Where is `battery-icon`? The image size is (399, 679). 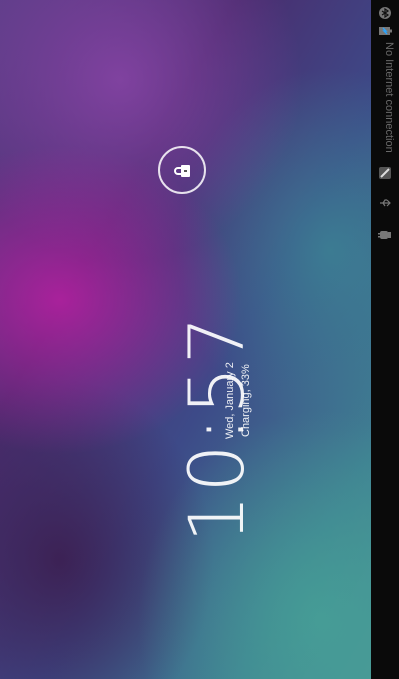
battery-icon is located at coordinates (385, 31).